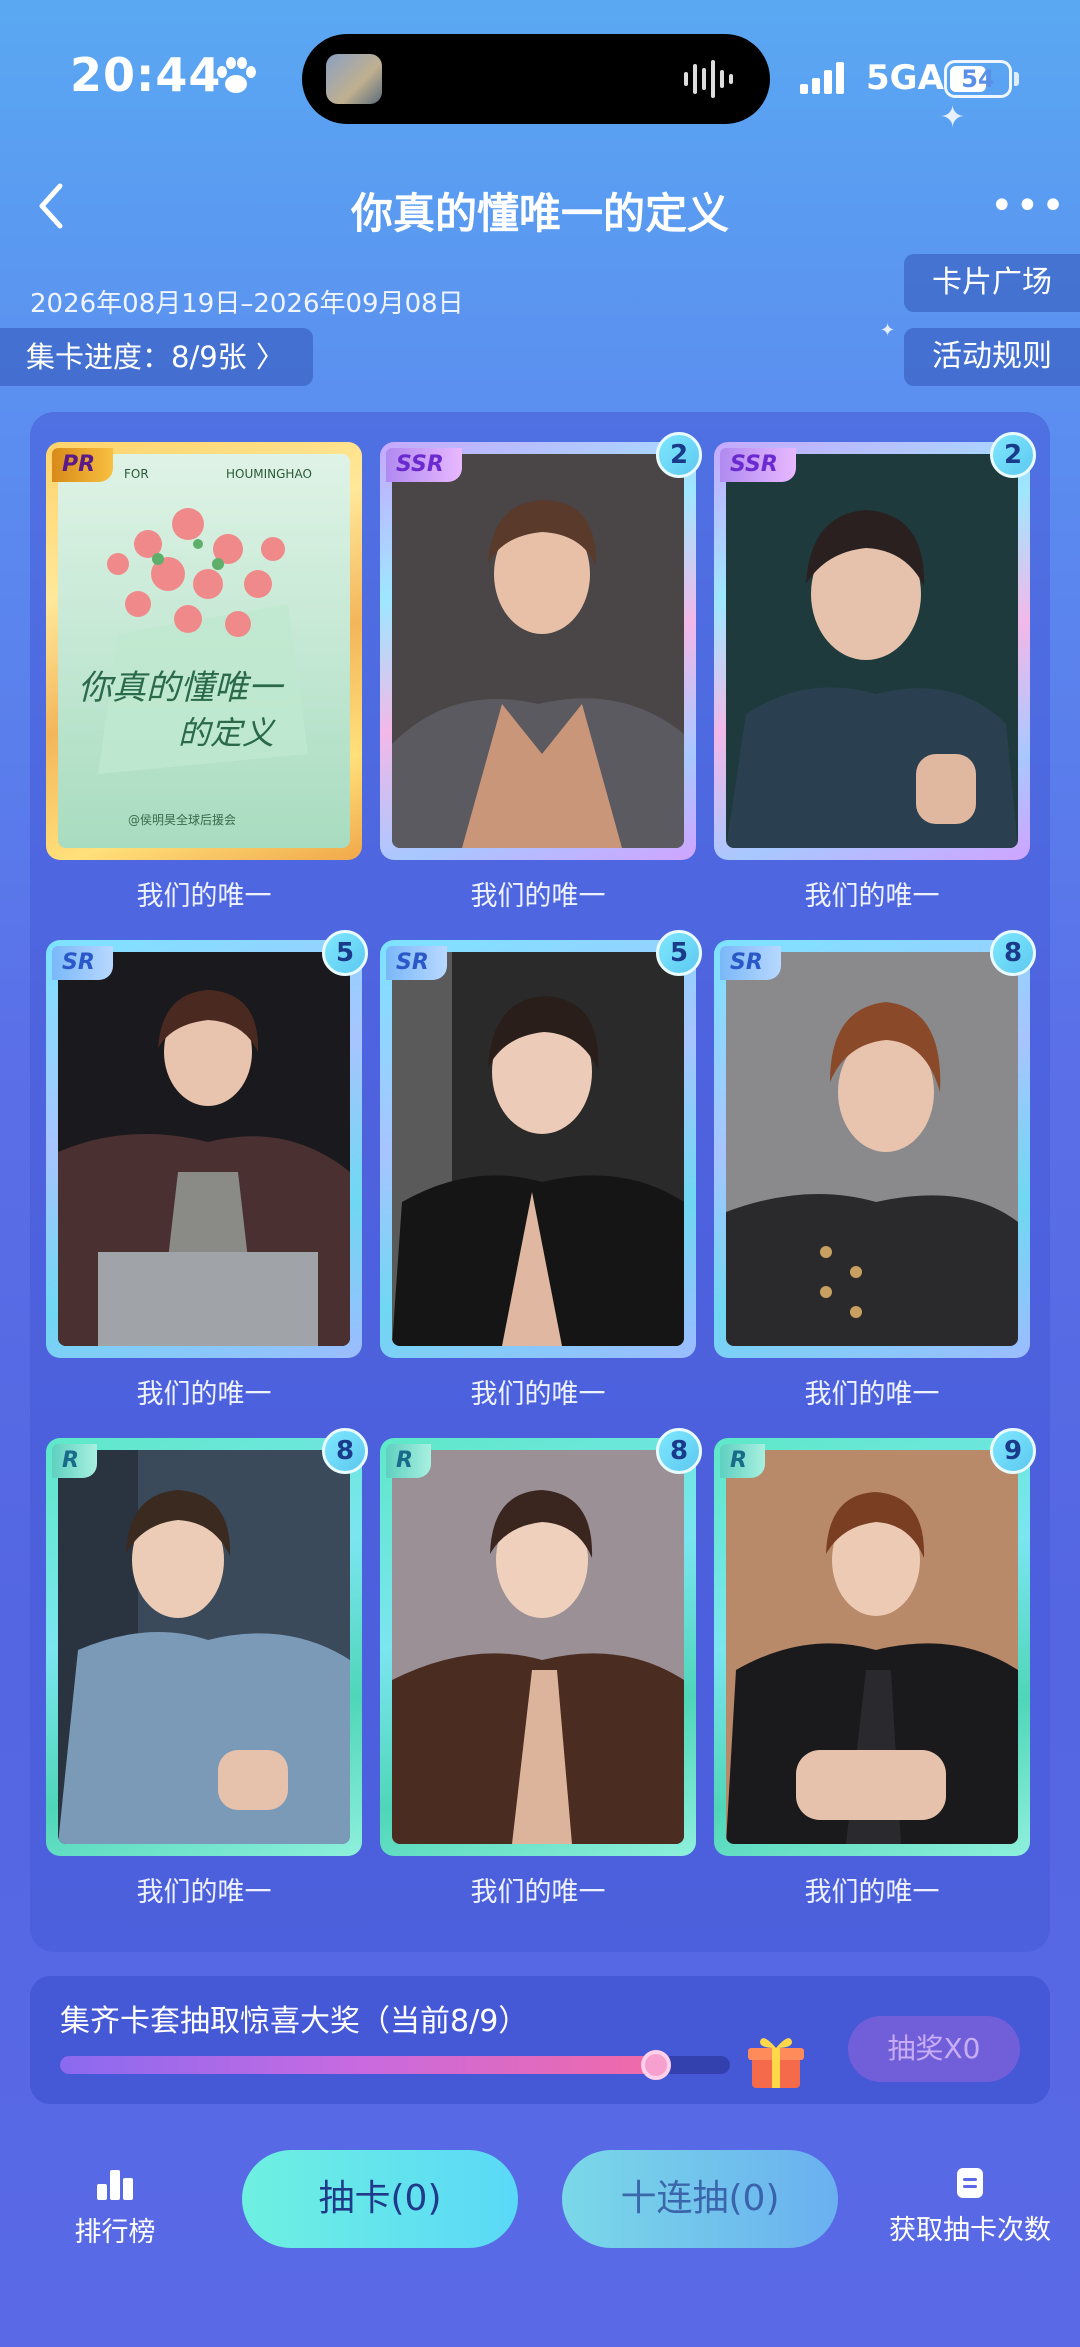 The image size is (1080, 2347). I want to click on battery-level: 54, so click(978, 79).